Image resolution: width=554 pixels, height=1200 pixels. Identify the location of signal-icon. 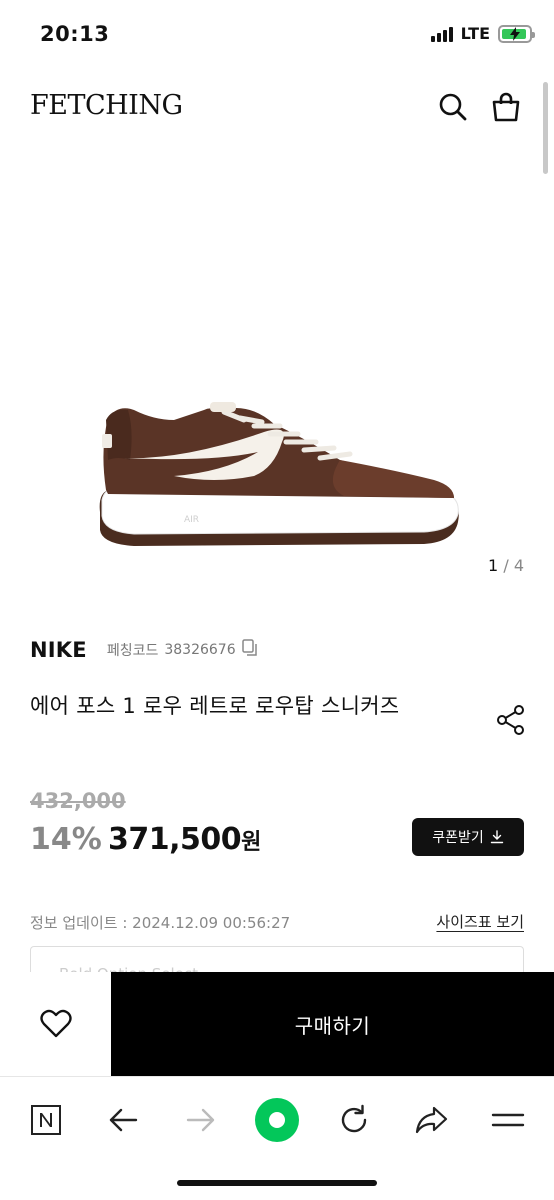
(441, 34).